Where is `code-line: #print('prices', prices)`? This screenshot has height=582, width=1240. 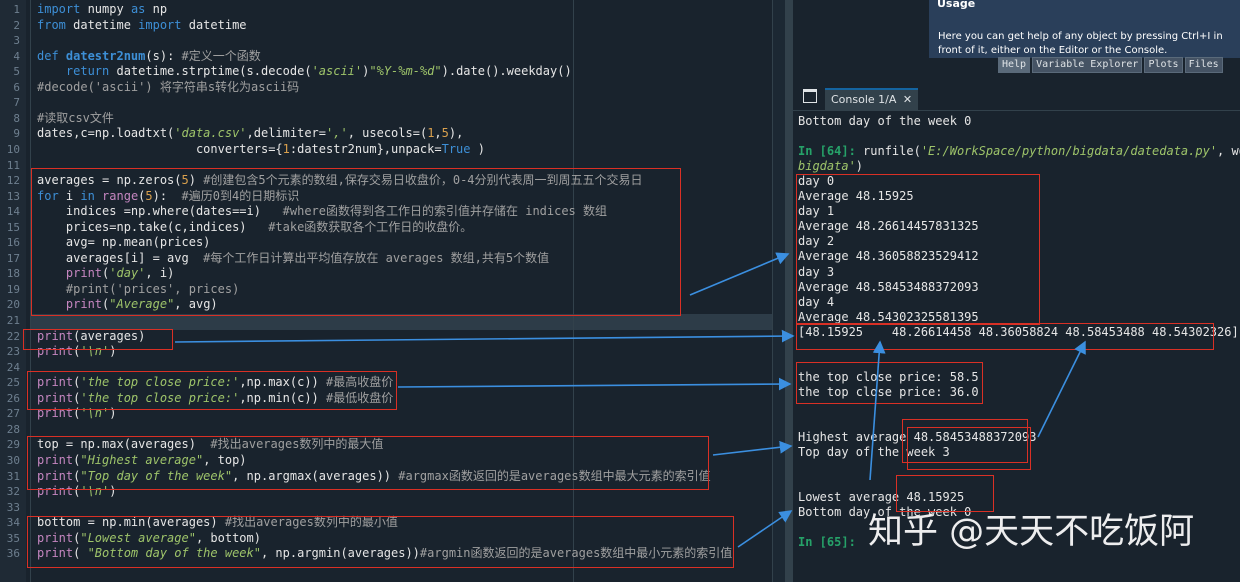
code-line: #print('prices', prices) is located at coordinates (138, 289).